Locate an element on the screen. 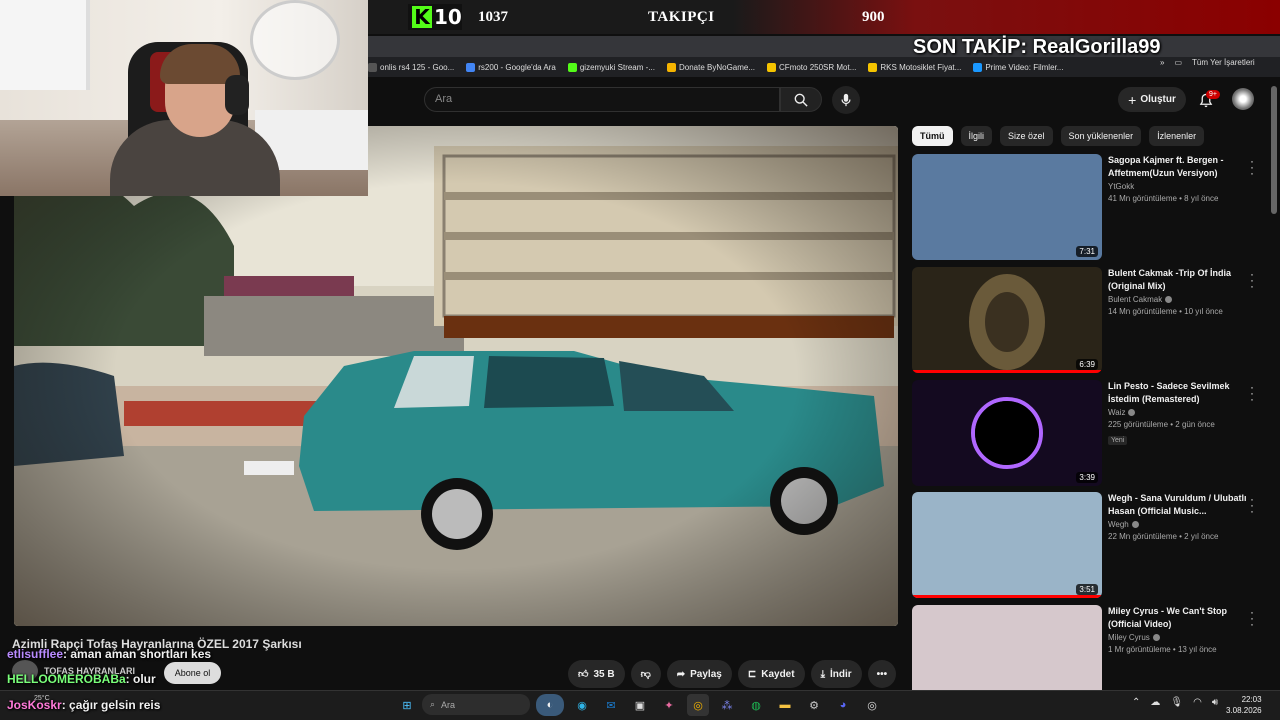 The height and width of the screenshot is (720, 1280). chevron-up-icon: ⌃ is located at coordinates (1136, 702).